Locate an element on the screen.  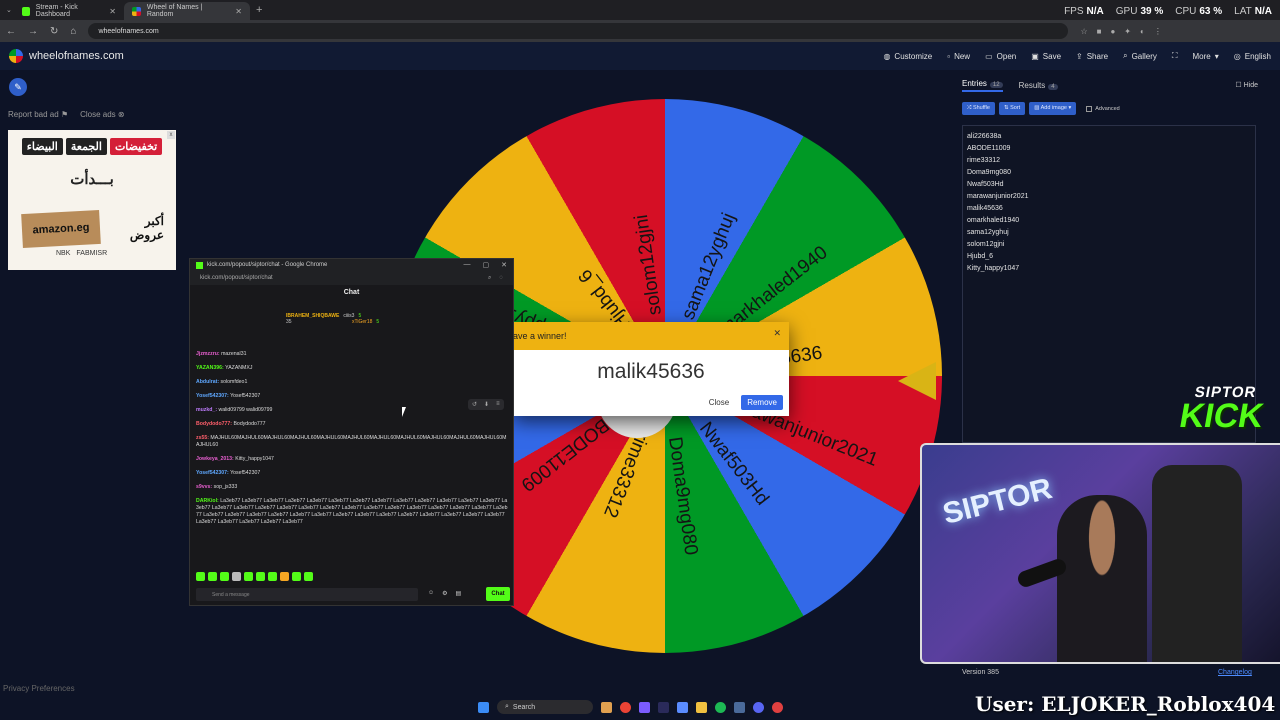
maximize-icon: ▢ is located at coordinates (486, 265).